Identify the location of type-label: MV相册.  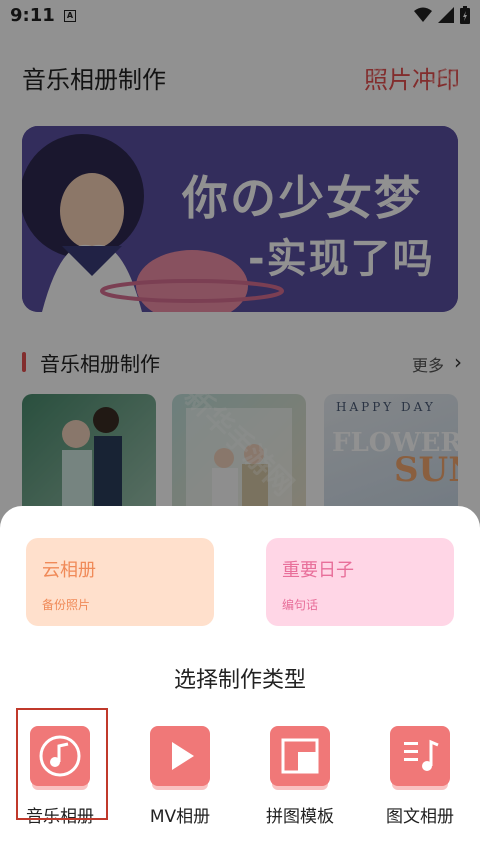
(180, 817).